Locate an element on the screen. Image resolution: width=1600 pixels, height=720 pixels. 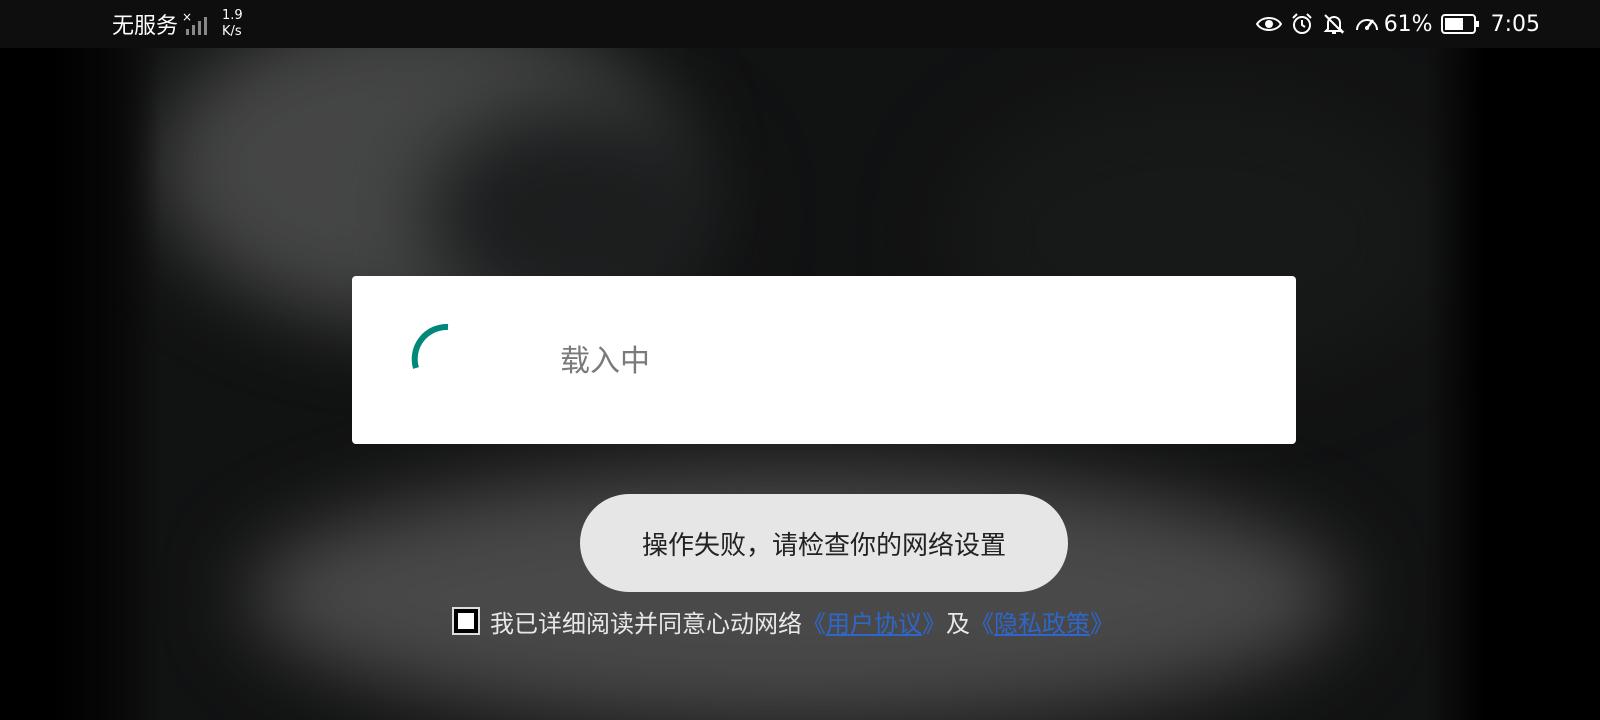
battery-icon is located at coordinates (1459, 24).